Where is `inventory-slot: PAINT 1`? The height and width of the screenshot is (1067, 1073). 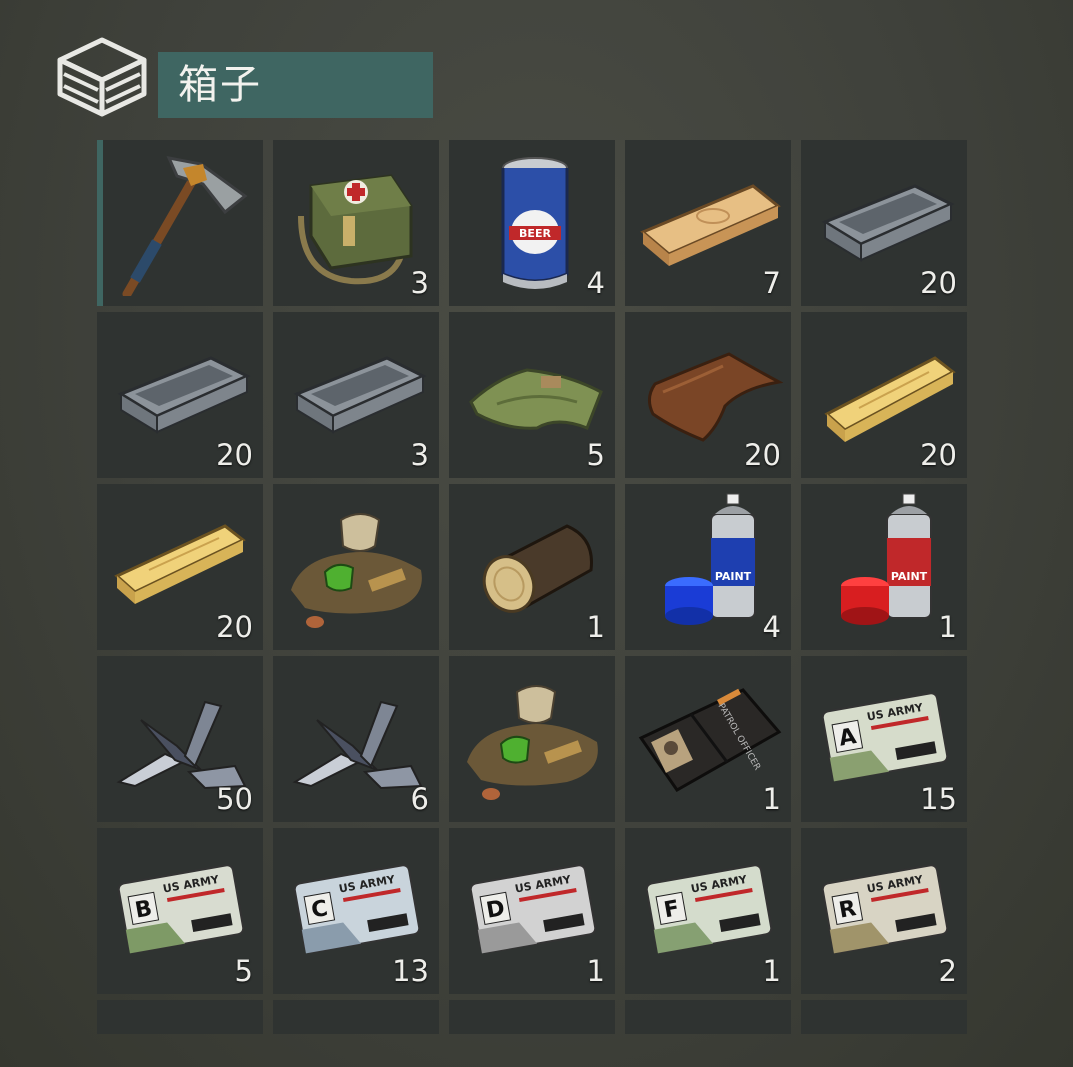 inventory-slot: PAINT 1 is located at coordinates (884, 567).